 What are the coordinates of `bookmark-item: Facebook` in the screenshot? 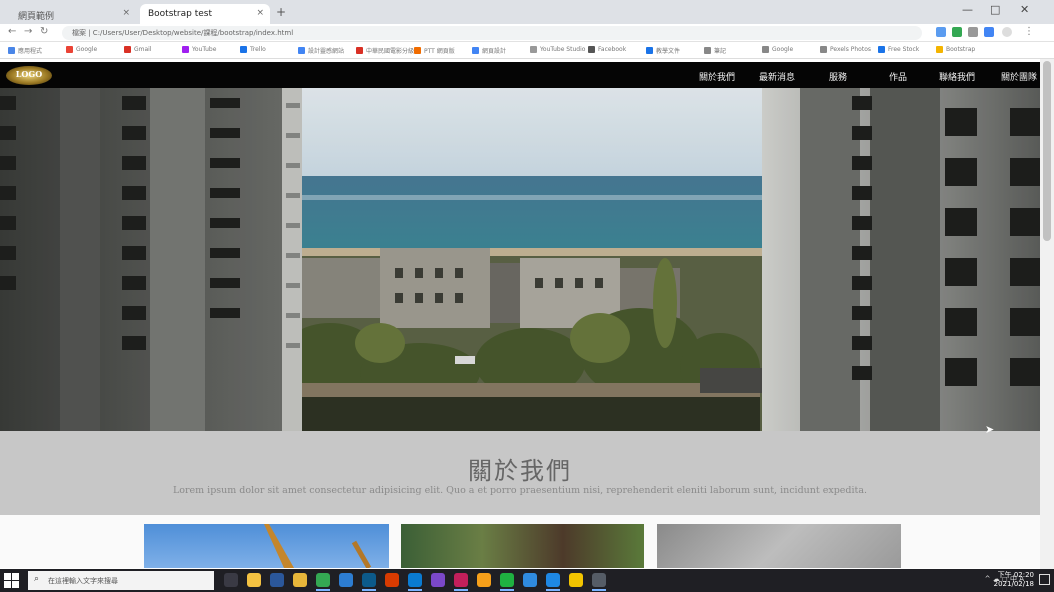 It's located at (607, 49).